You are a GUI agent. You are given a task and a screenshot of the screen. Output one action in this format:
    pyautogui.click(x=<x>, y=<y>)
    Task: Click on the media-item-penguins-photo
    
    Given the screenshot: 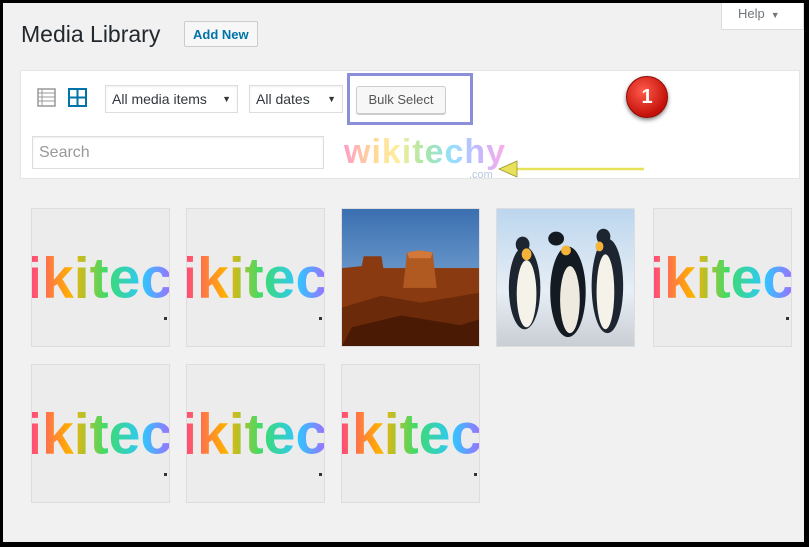 What is the action you would take?
    pyautogui.click(x=565, y=277)
    